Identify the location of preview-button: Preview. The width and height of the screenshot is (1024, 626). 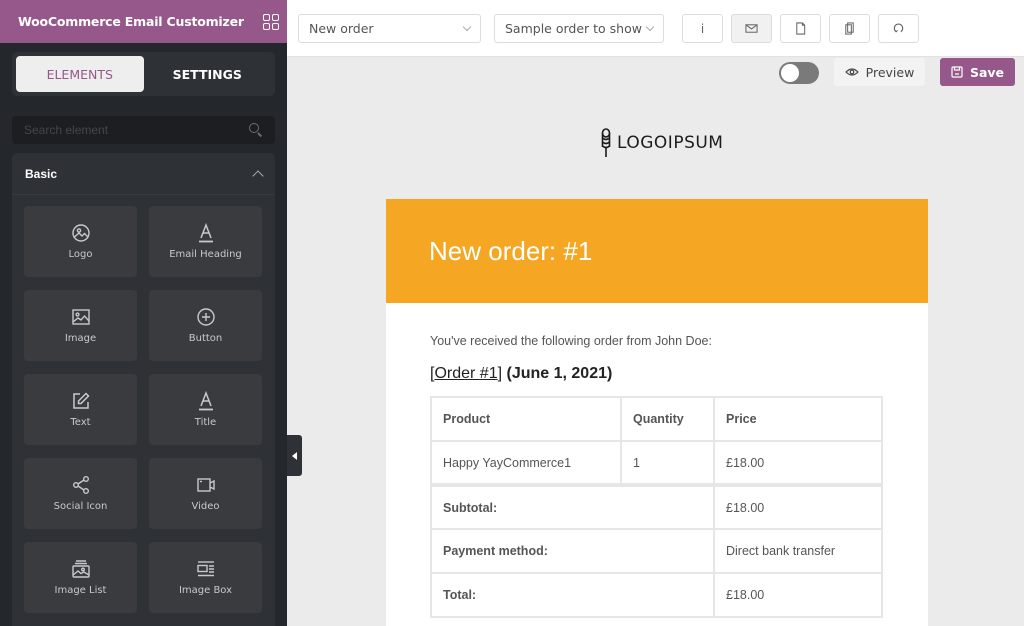
(879, 72).